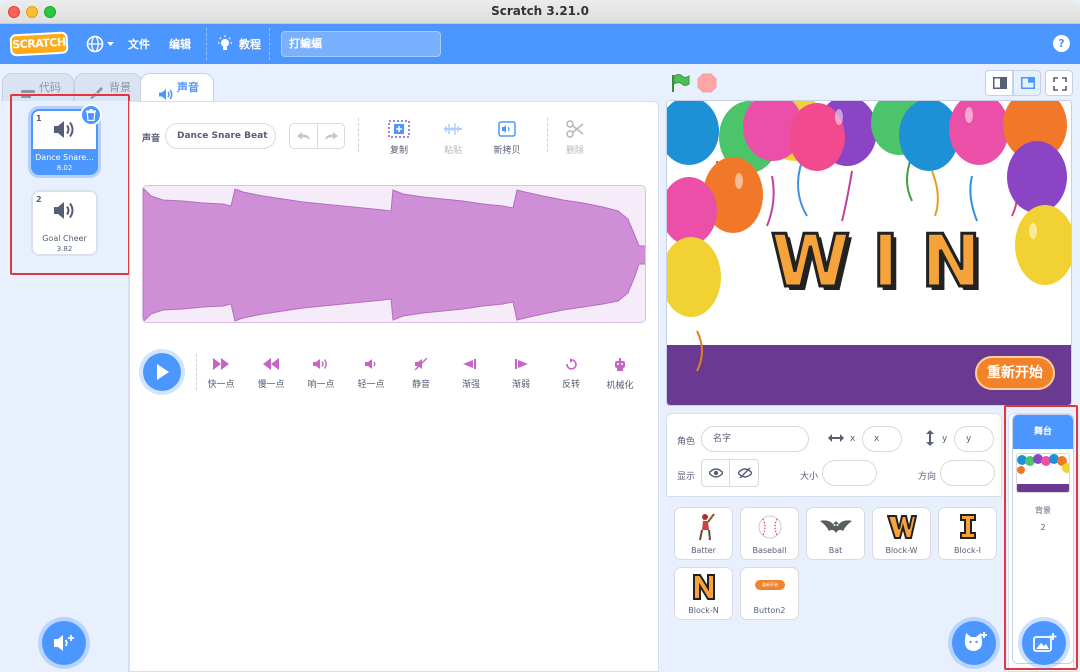 This screenshot has height=672, width=1080. What do you see at coordinates (421, 373) in the screenshot?
I see `effect-mute-button: 静音` at bounding box center [421, 373].